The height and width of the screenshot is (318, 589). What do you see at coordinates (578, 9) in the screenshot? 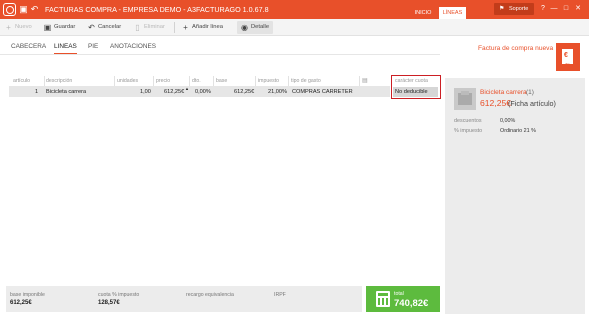
I see `close-icon: ✕` at bounding box center [578, 9].